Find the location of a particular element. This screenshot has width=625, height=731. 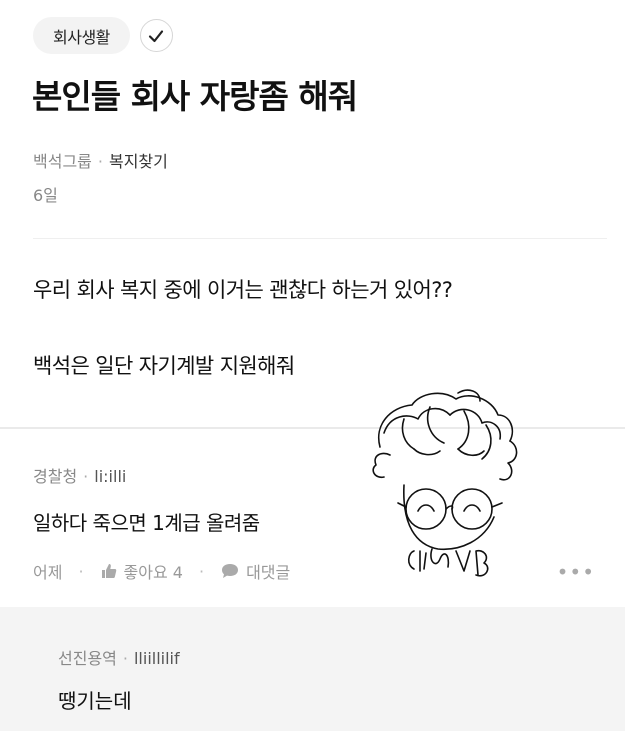

doodle-character-drawing is located at coordinates (445, 483).